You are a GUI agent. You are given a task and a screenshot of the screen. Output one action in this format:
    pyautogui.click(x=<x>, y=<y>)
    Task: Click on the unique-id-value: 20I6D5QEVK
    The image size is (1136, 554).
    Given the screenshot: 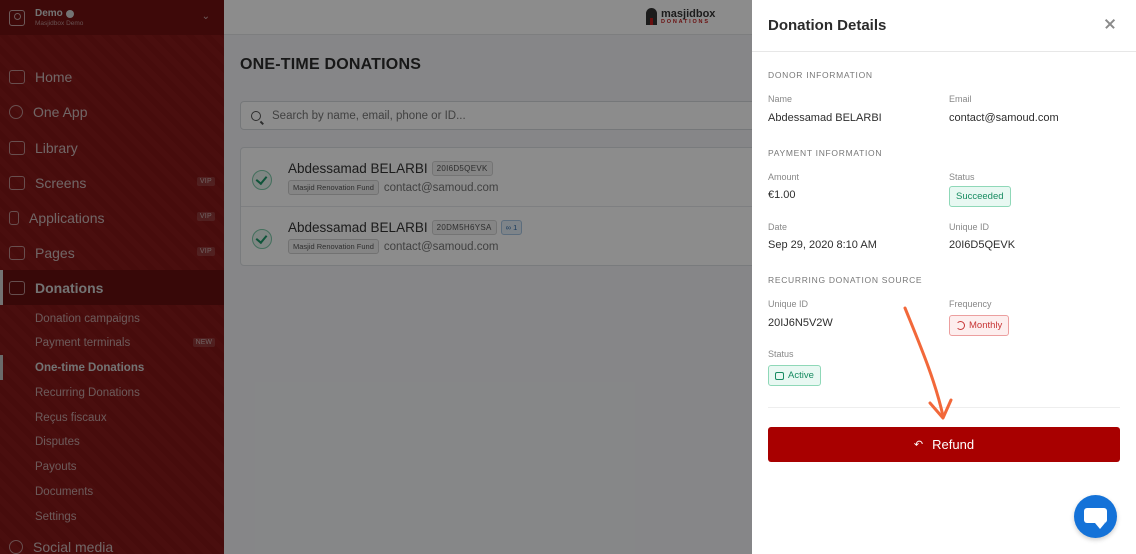 What is the action you would take?
    pyautogui.click(x=982, y=245)
    